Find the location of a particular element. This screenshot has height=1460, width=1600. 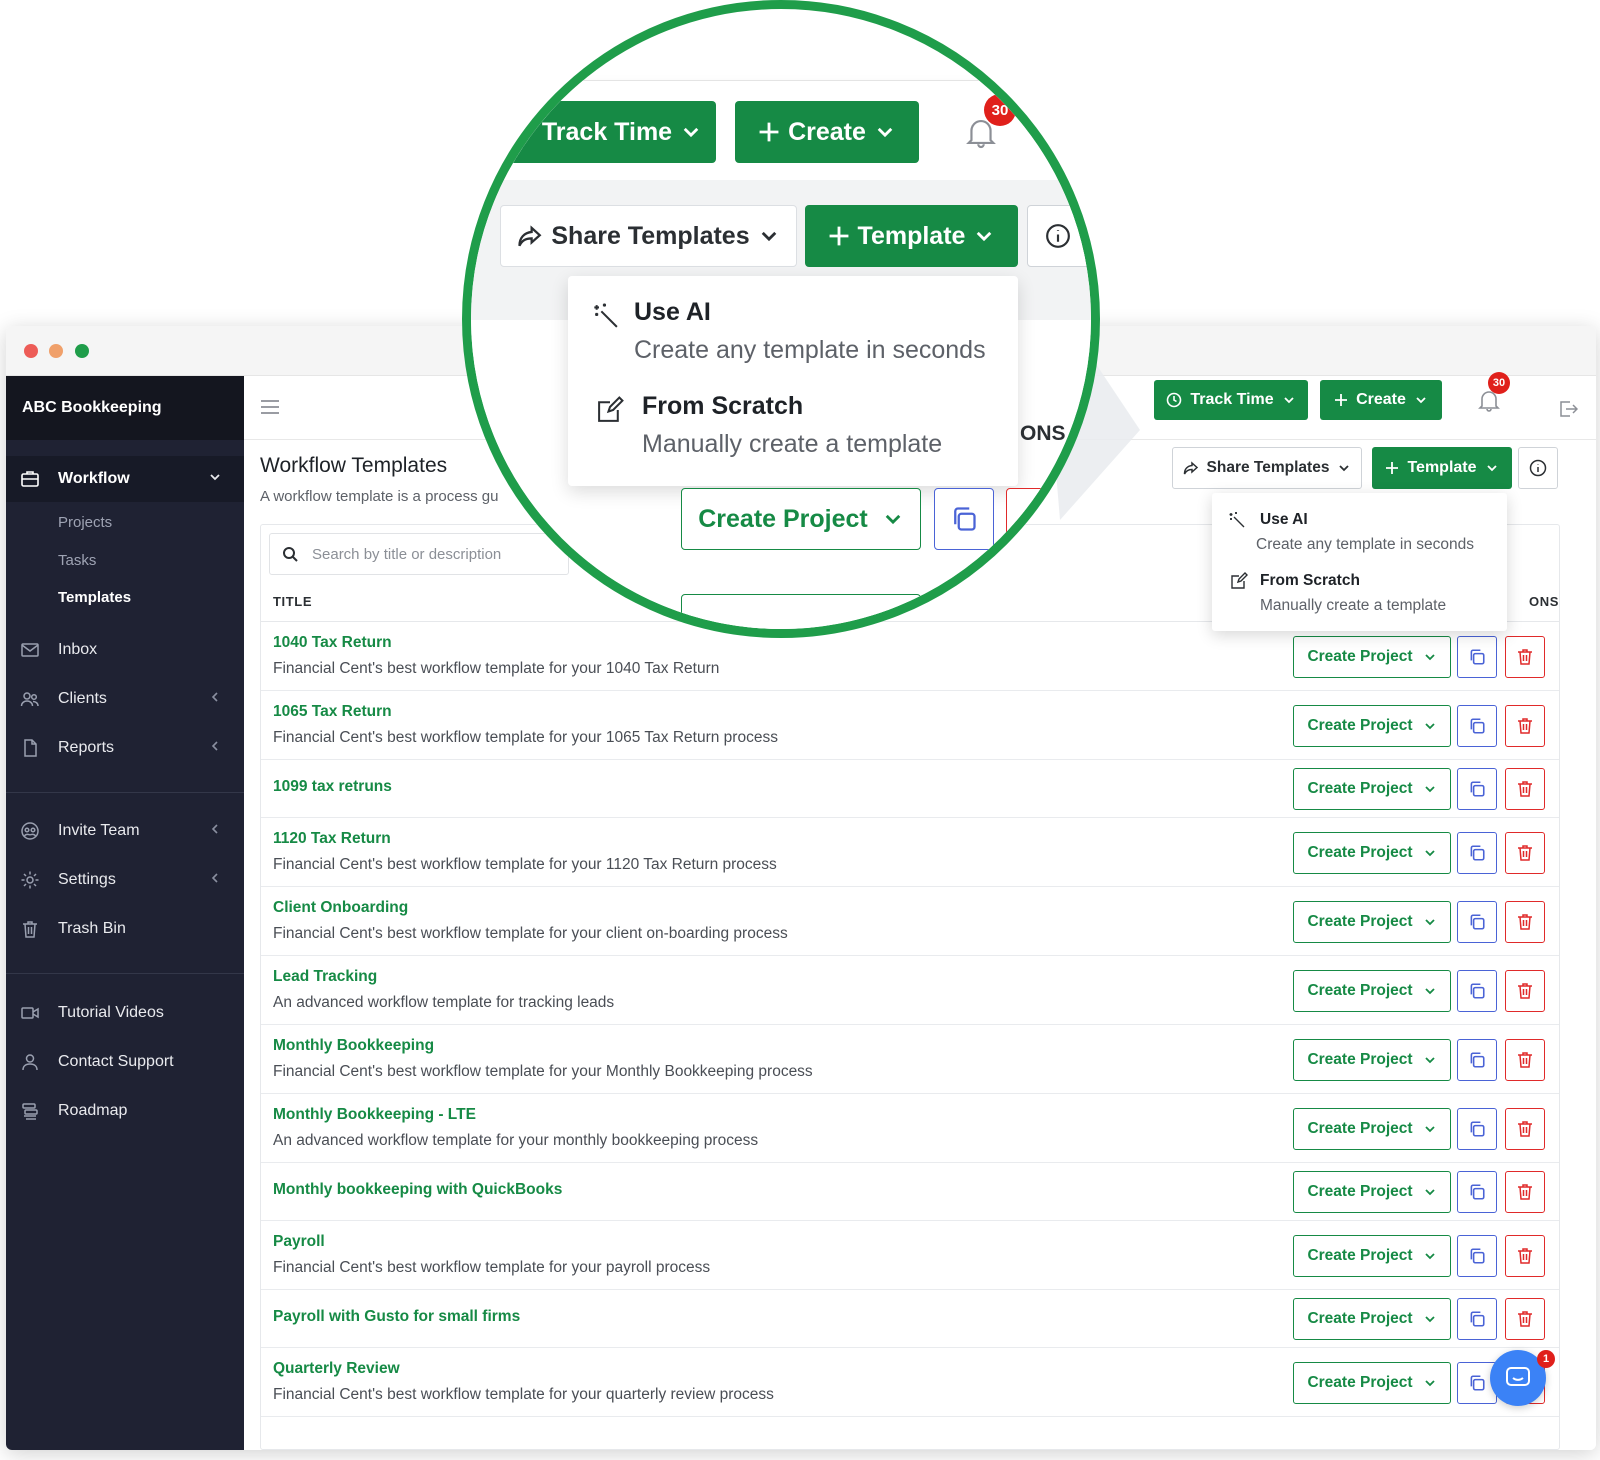

magnified-template-button: Template is located at coordinates (911, 236).